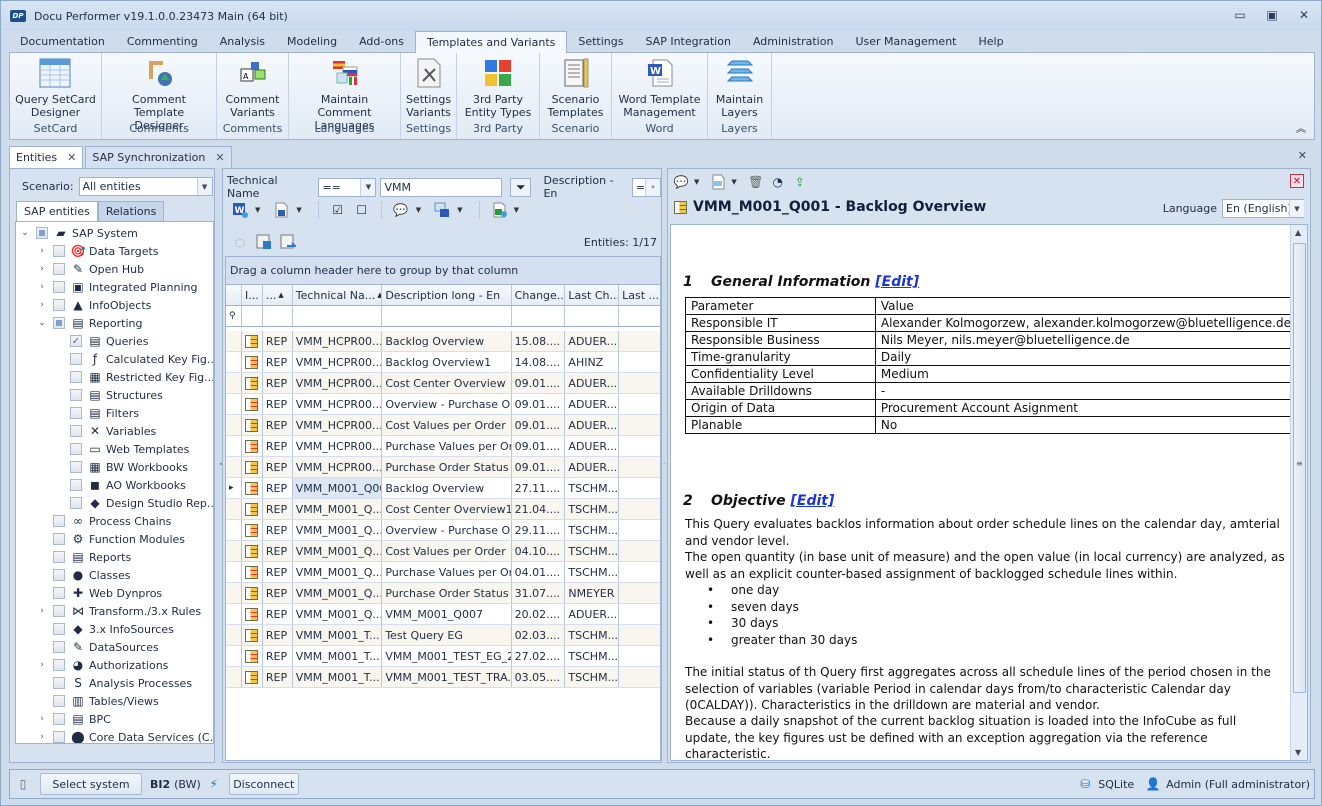 Image resolution: width=1322 pixels, height=806 pixels. What do you see at coordinates (1304, 15) in the screenshot?
I see `close-icon: ✕` at bounding box center [1304, 15].